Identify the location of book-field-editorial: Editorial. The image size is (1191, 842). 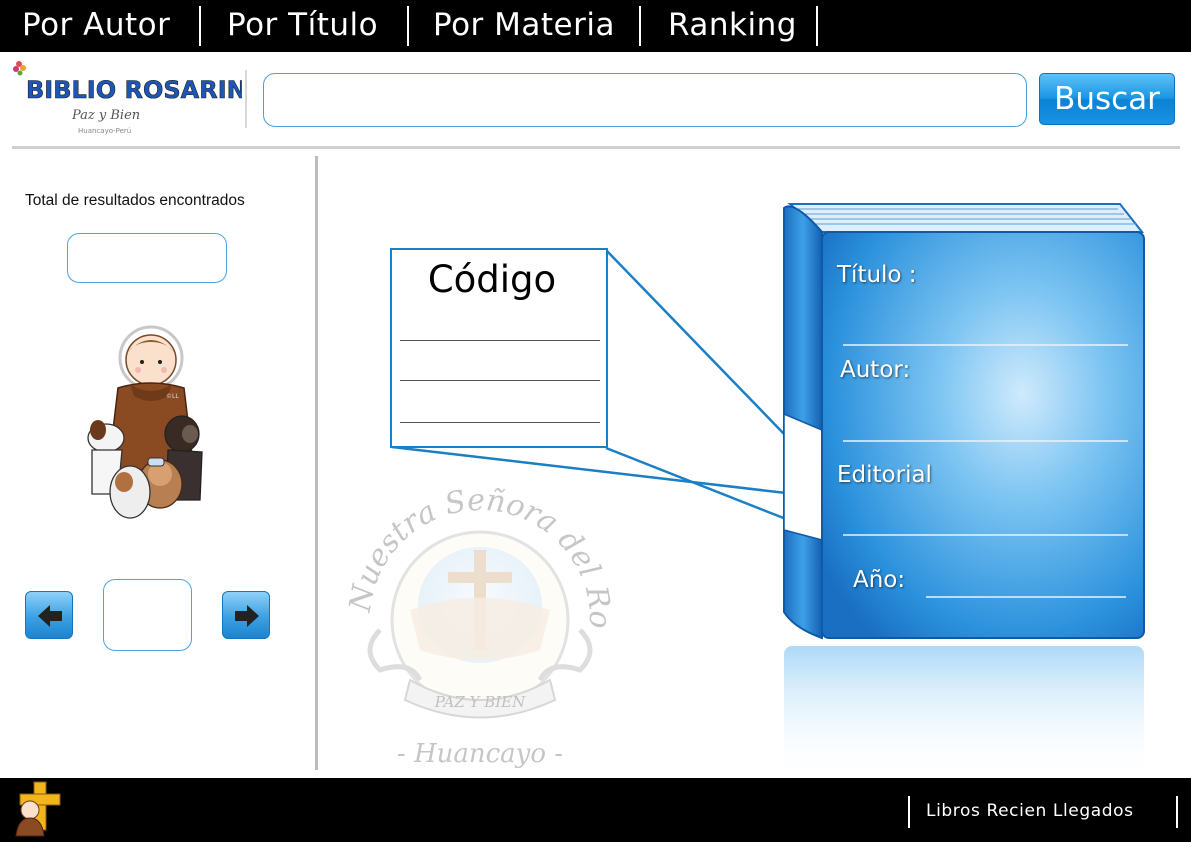
(884, 475).